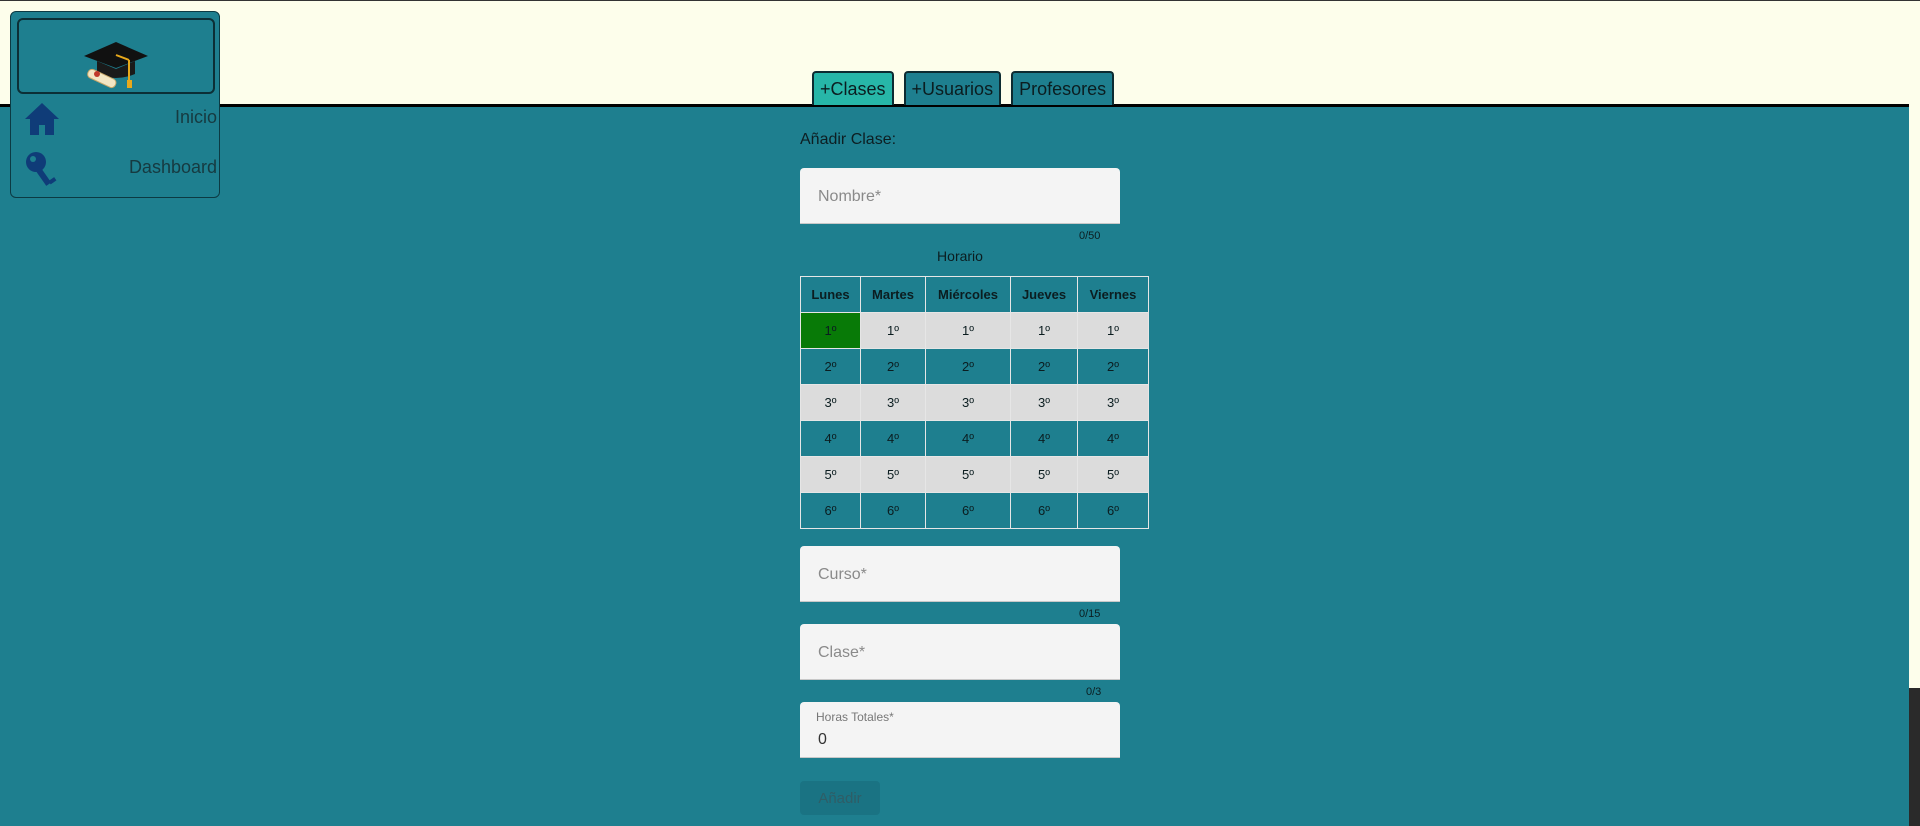 The height and width of the screenshot is (826, 1920). What do you see at coordinates (963, 196) in the screenshot?
I see `nombre-input` at bounding box center [963, 196].